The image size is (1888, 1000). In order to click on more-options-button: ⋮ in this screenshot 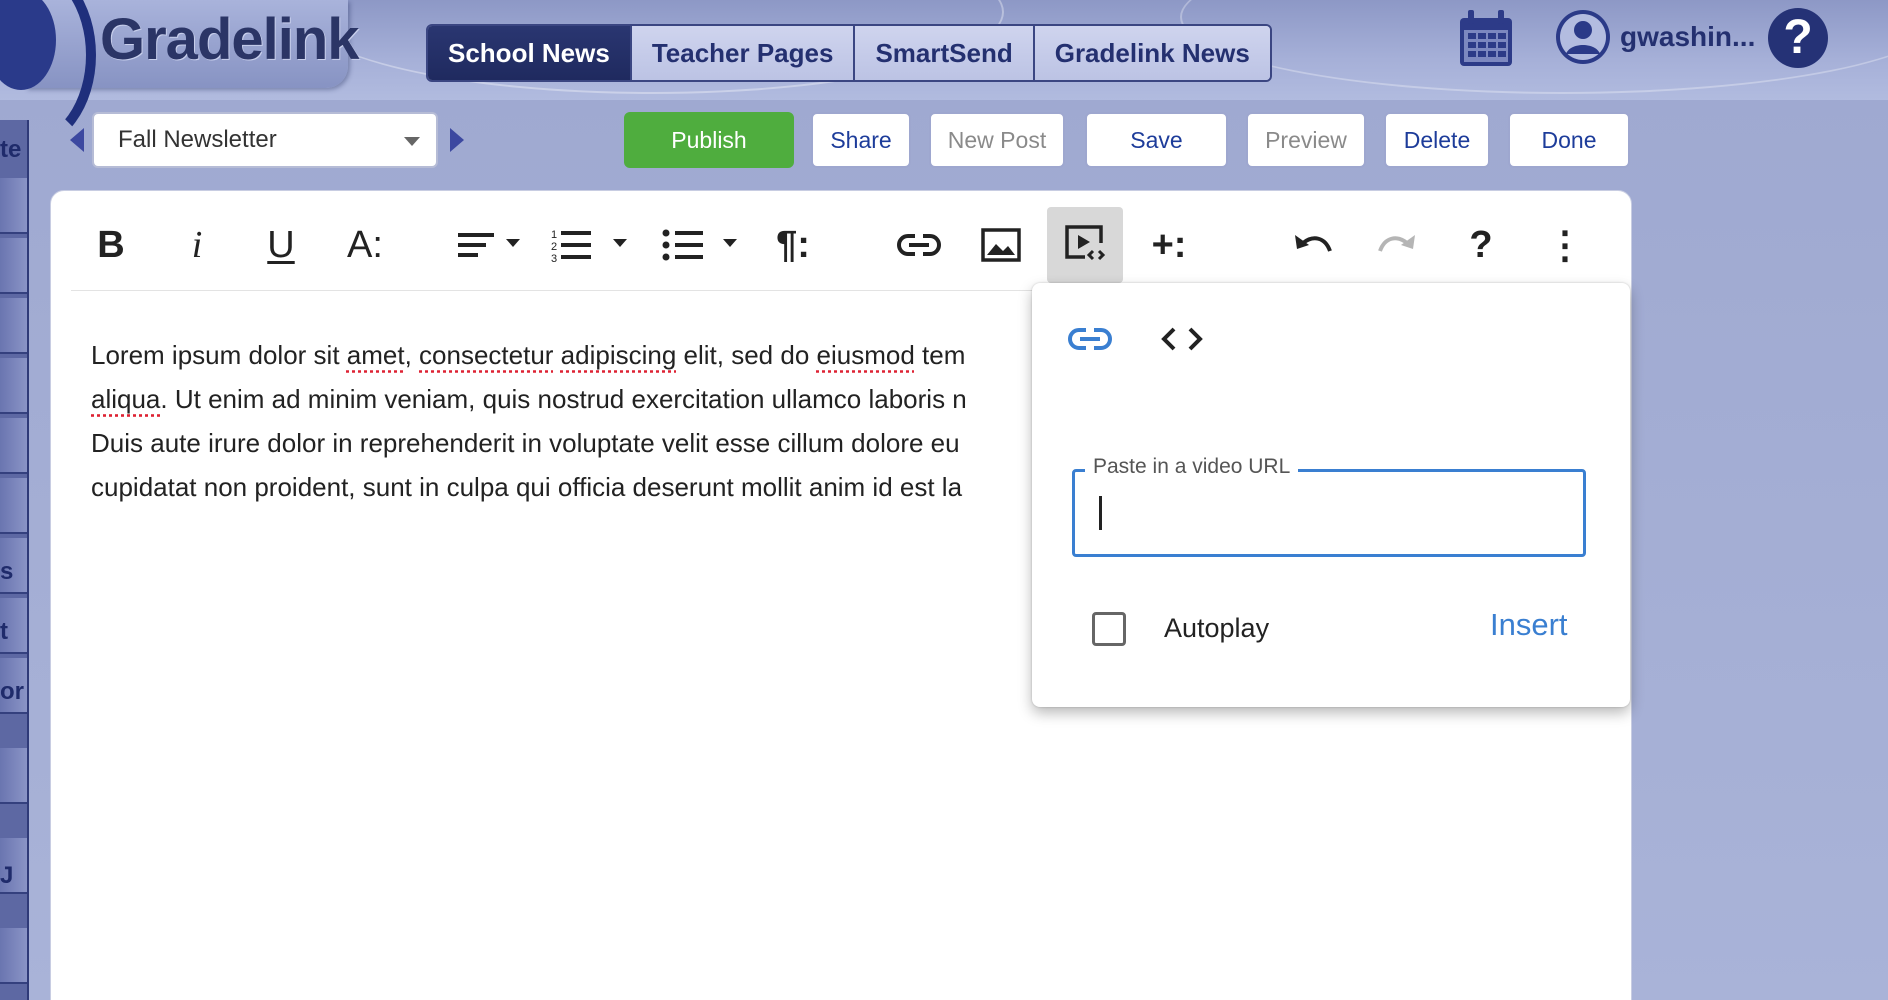, I will do `click(1565, 245)`.